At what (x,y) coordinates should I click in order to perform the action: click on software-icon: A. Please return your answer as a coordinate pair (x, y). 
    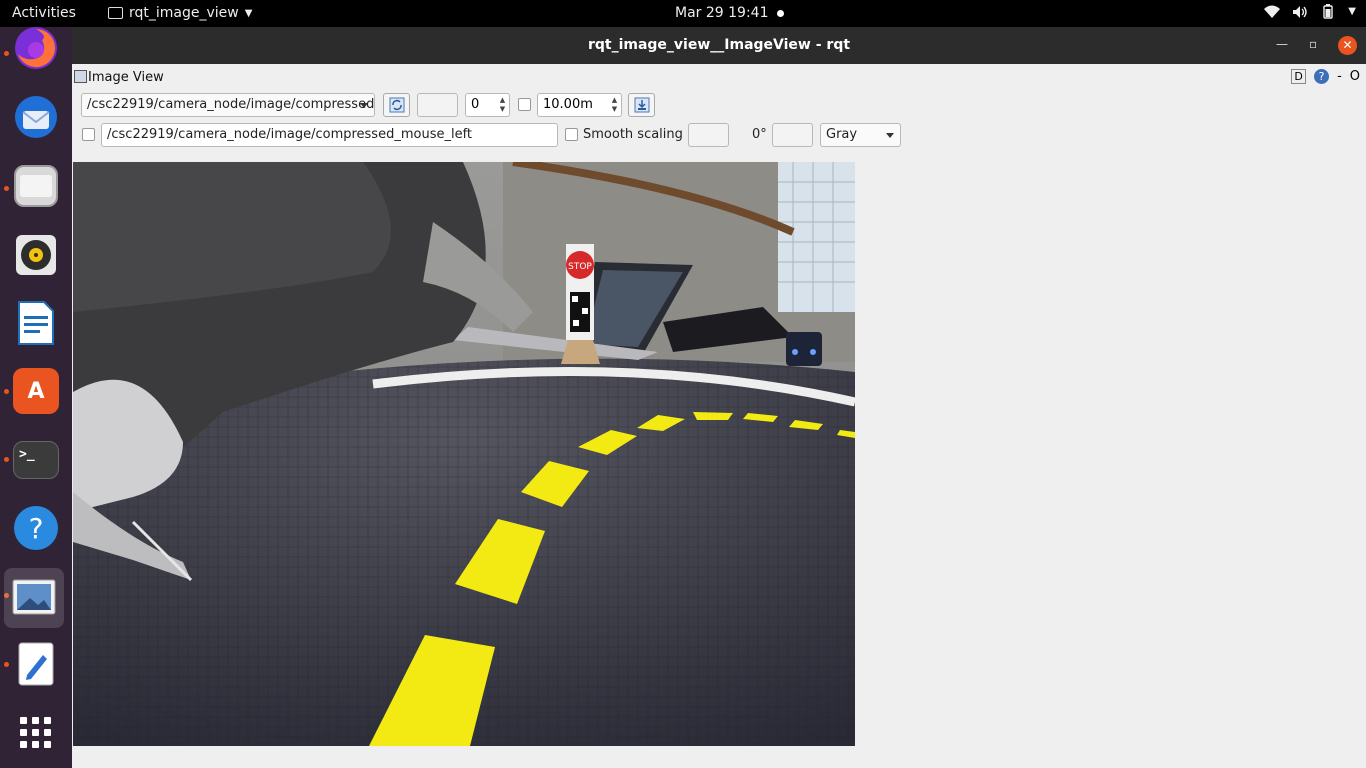
    Looking at the image, I should click on (36, 391).